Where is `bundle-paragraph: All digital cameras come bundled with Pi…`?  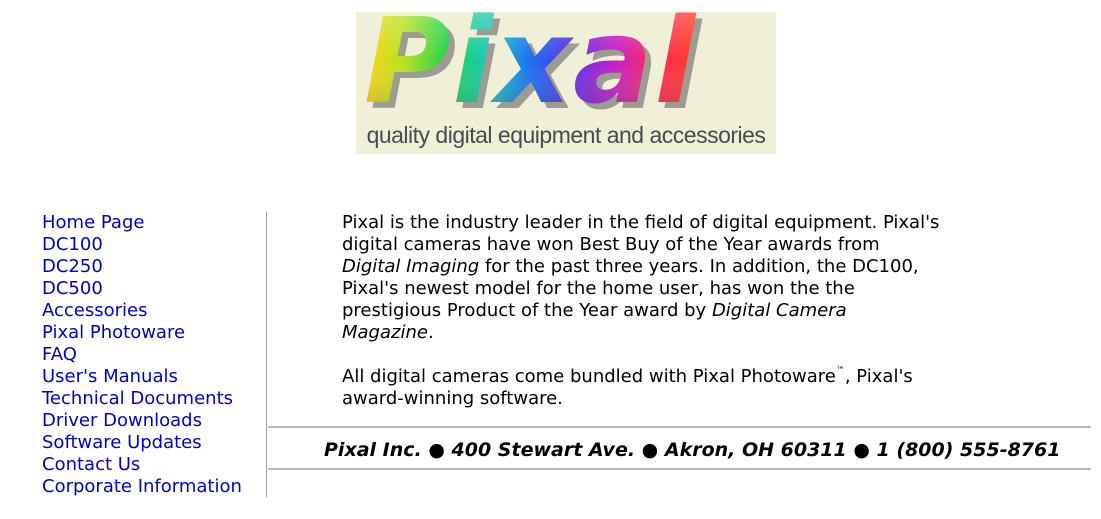
bundle-paragraph: All digital cameras come bundled with Pi… is located at coordinates (642, 388).